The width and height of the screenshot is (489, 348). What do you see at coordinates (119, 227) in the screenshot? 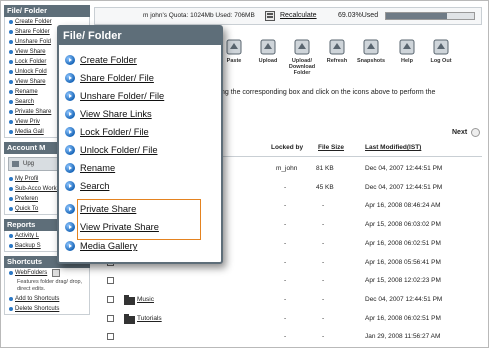
I see `popup-menu-item-label: View Private Share` at bounding box center [119, 227].